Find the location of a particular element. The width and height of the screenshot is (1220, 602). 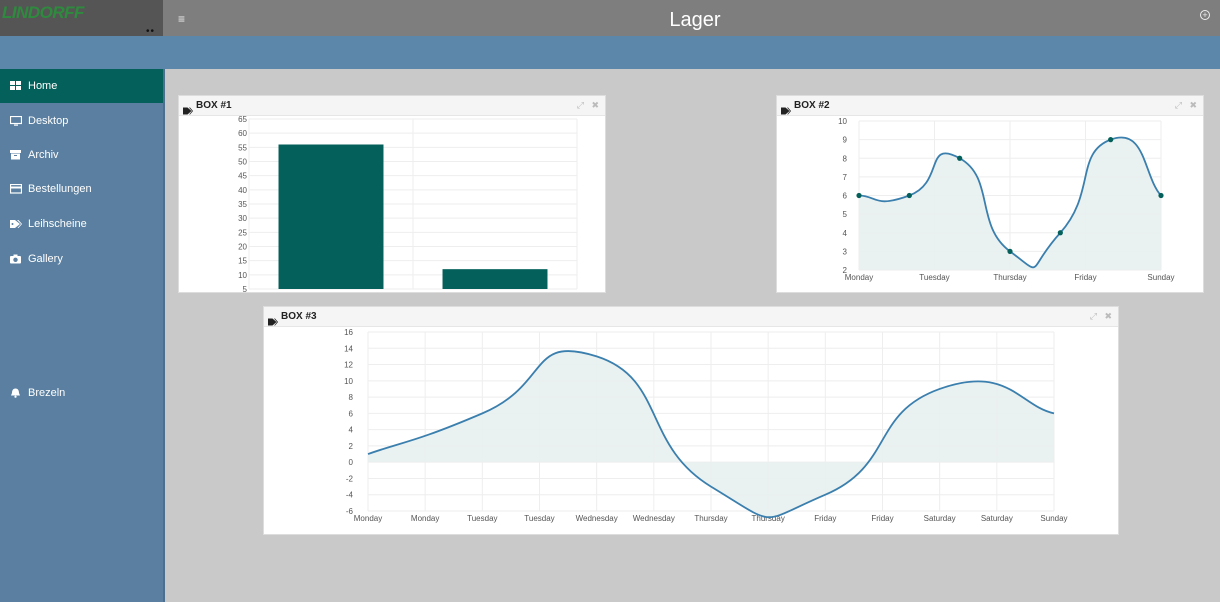

y-tick-label: 65 is located at coordinates (242, 120).